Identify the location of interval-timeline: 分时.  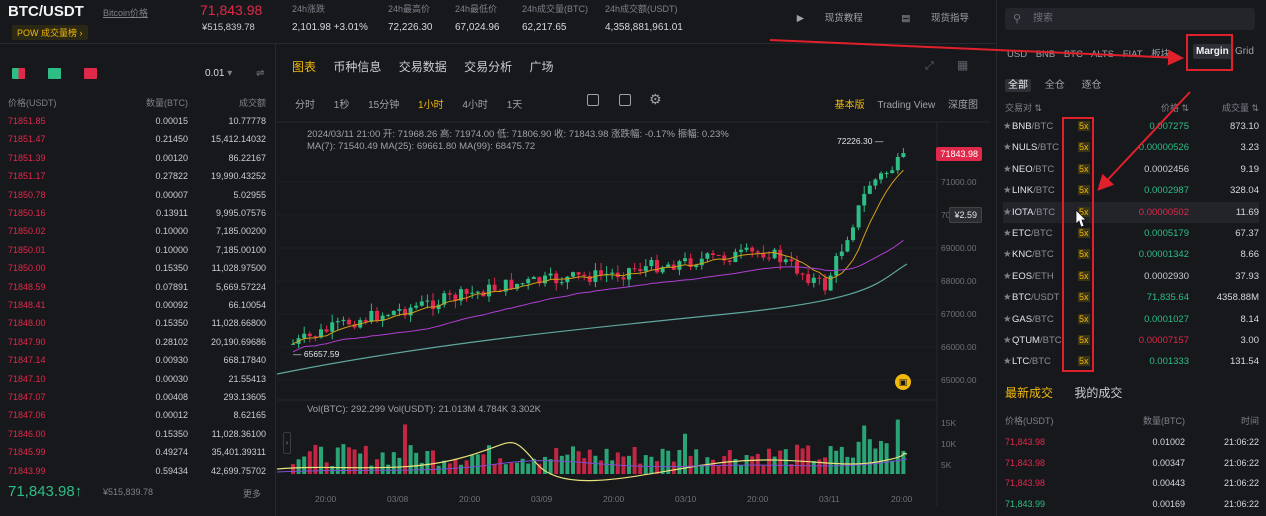
(305, 105).